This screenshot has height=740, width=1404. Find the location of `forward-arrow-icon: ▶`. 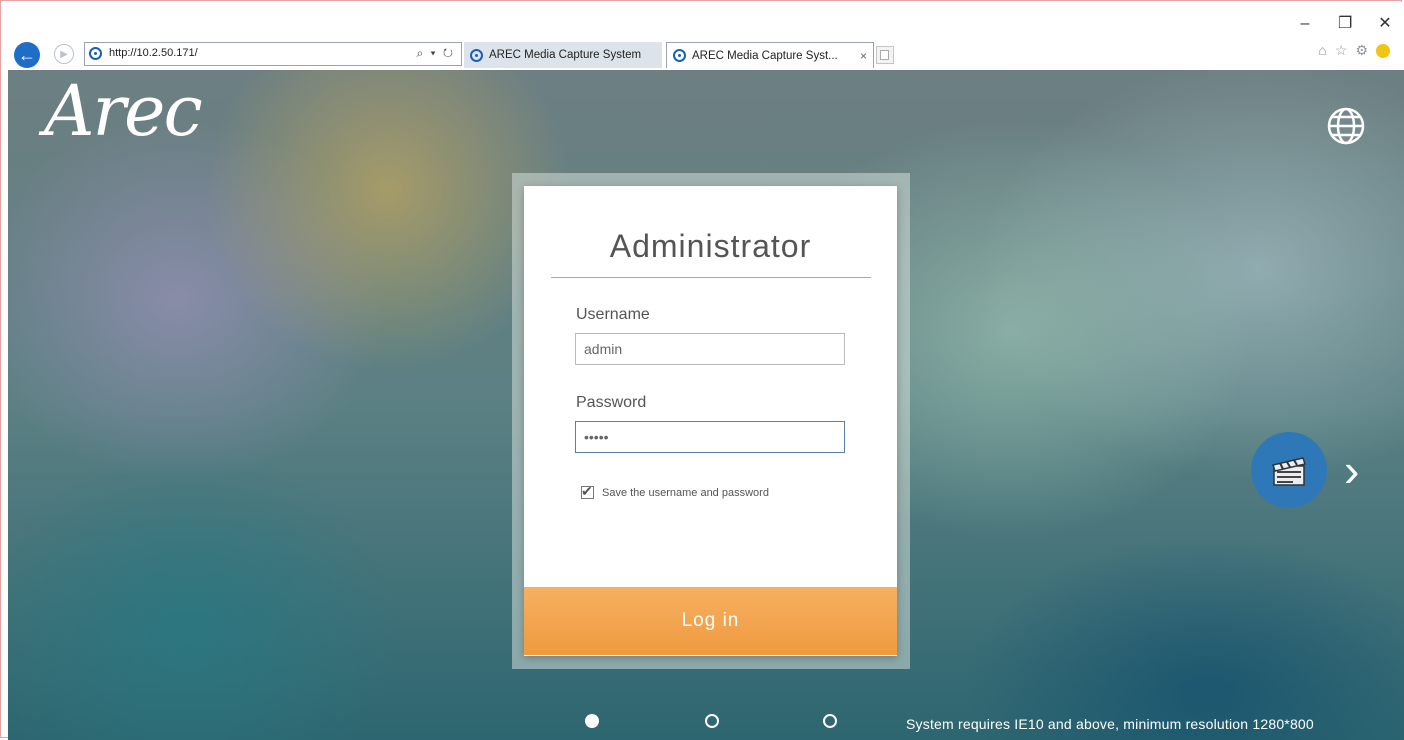

forward-arrow-icon: ▶ is located at coordinates (64, 54).